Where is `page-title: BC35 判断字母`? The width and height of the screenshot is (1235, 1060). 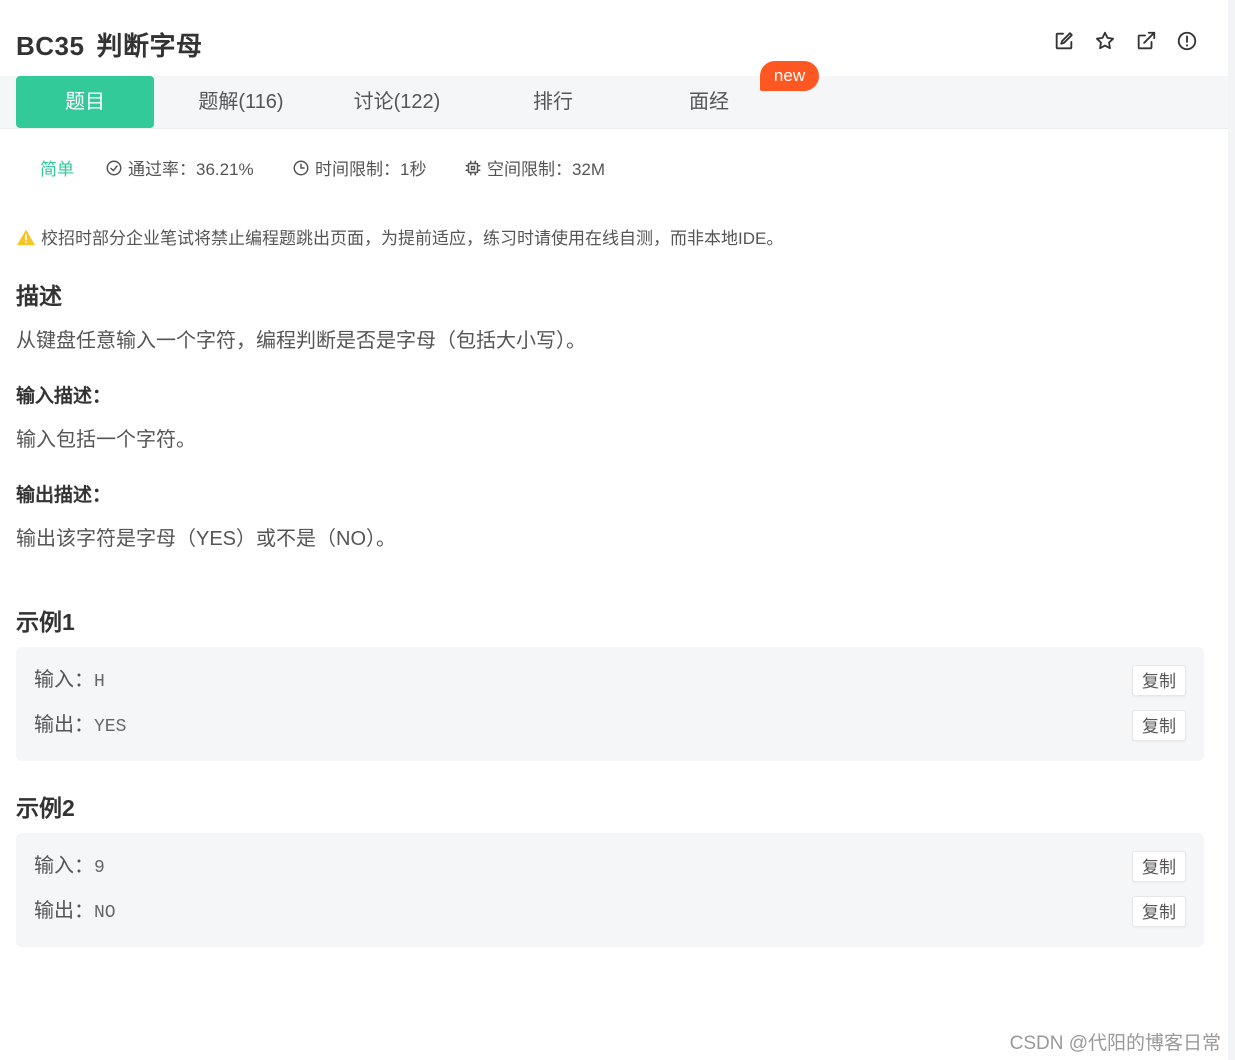
page-title: BC35 判断字母 is located at coordinates (109, 44).